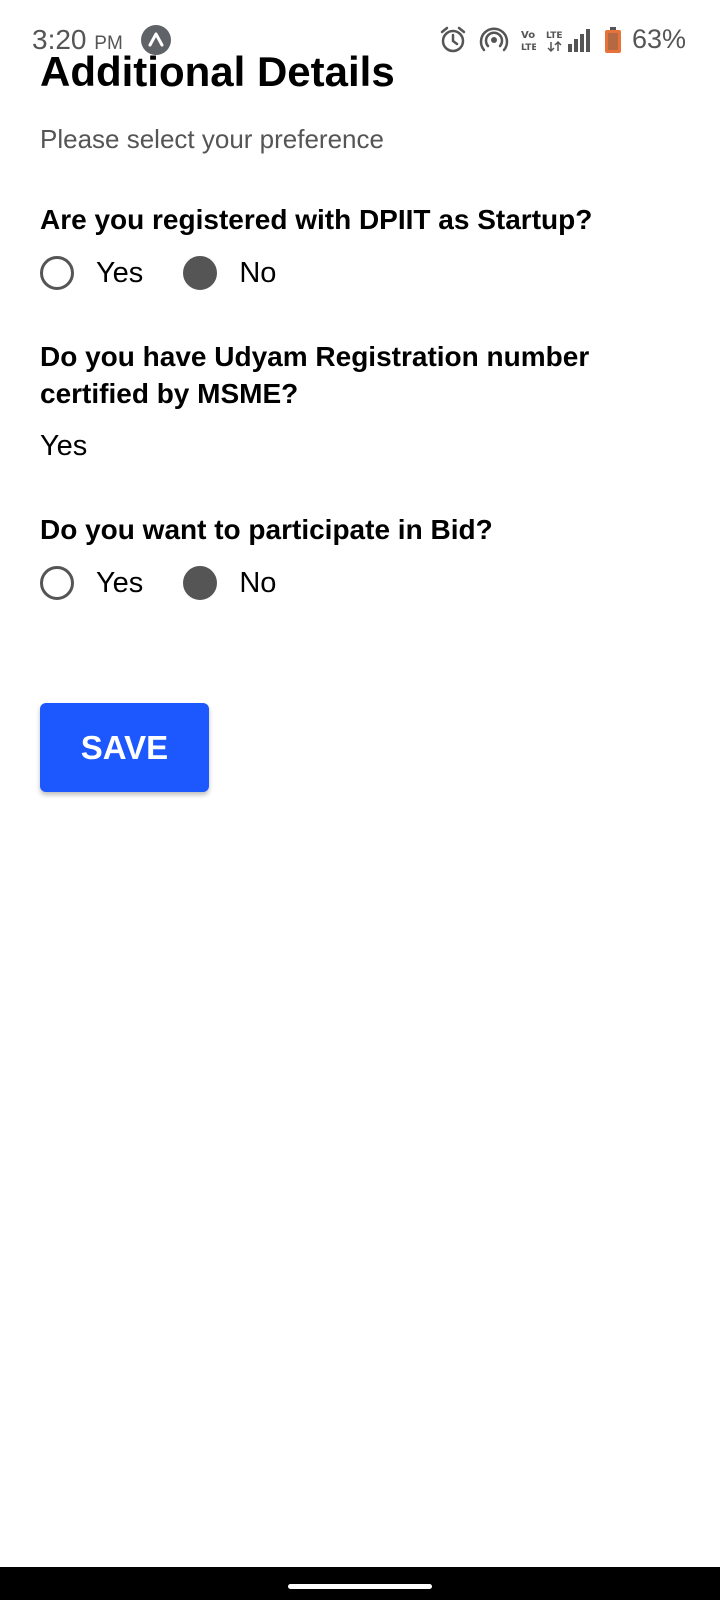 The height and width of the screenshot is (1600, 720). Describe the element at coordinates (178, 273) in the screenshot. I see `radio-group-dpiit: Yes No` at that location.